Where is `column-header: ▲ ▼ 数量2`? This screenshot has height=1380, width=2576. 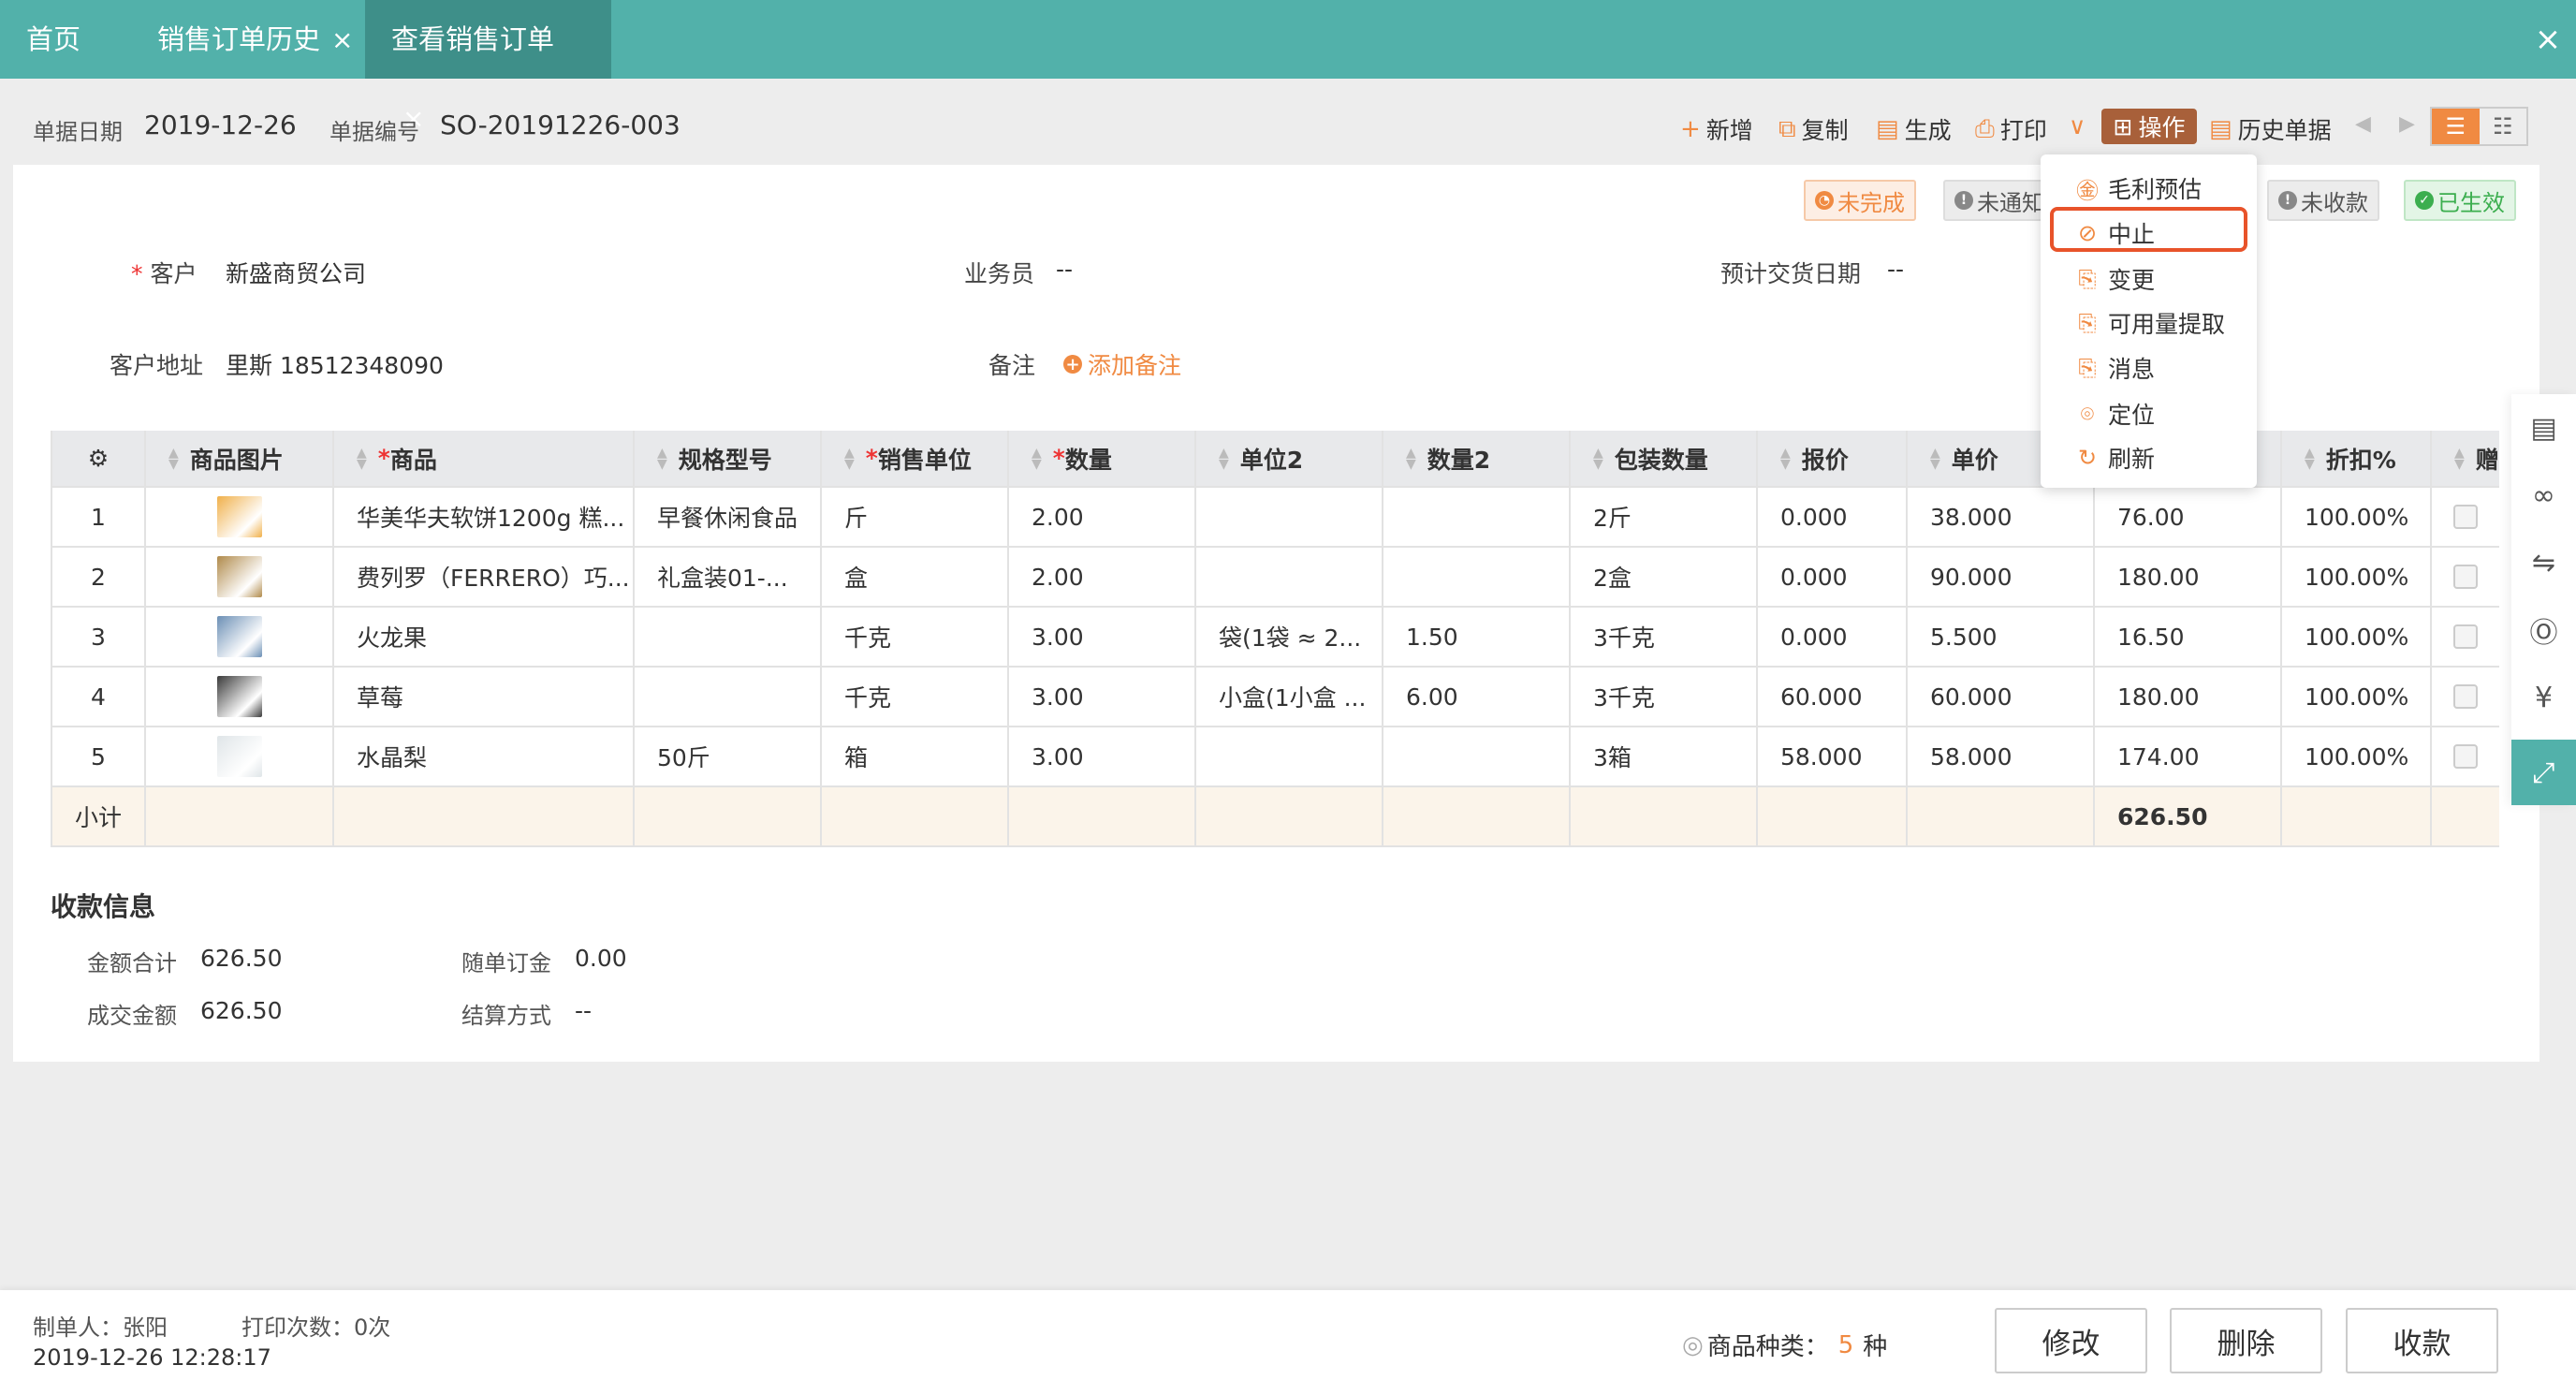 column-header: ▲ ▼ 数量2 is located at coordinates (1475, 458).